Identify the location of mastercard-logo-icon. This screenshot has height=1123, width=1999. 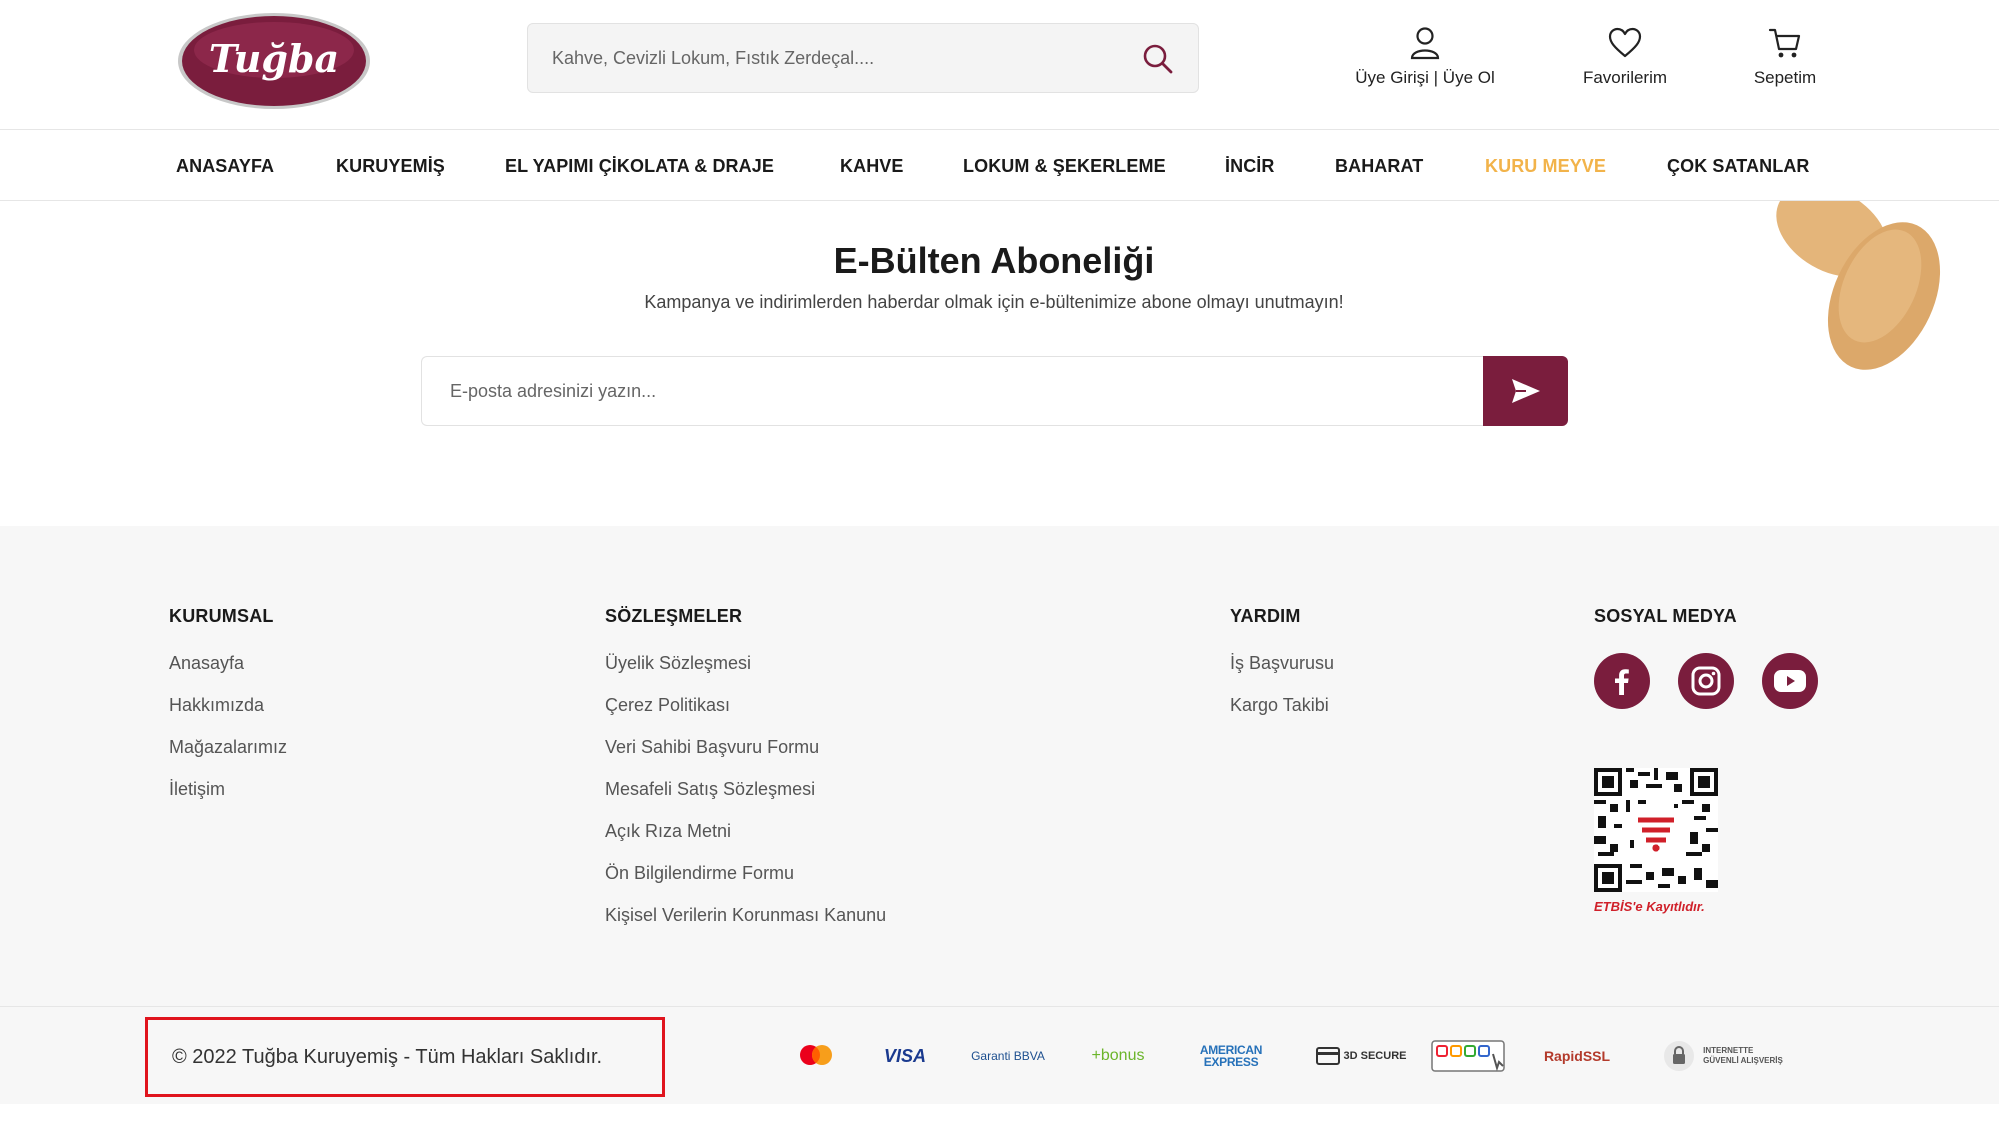
(816, 1056).